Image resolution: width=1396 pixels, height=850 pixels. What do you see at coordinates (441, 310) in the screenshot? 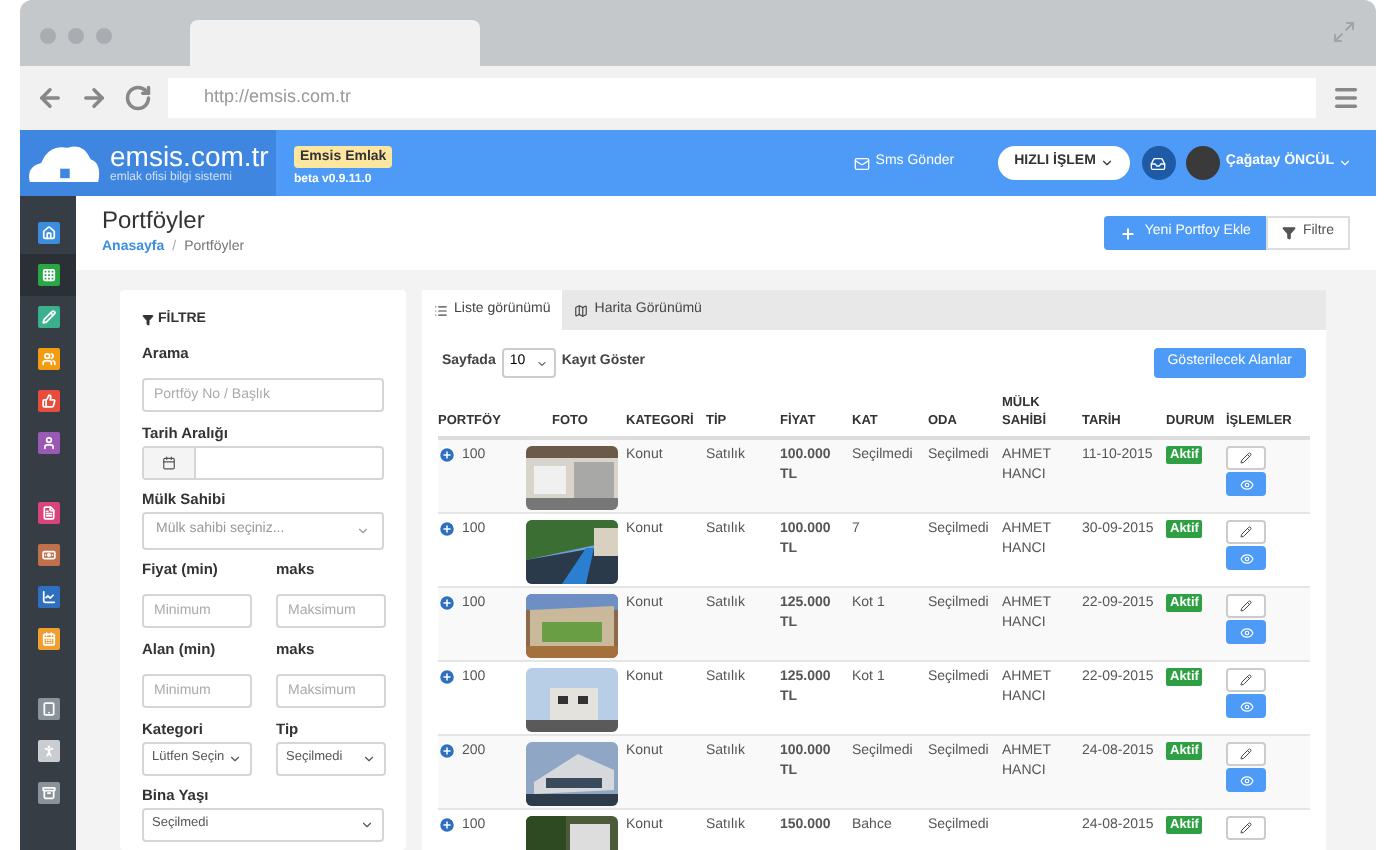
I see `list-icon` at bounding box center [441, 310].